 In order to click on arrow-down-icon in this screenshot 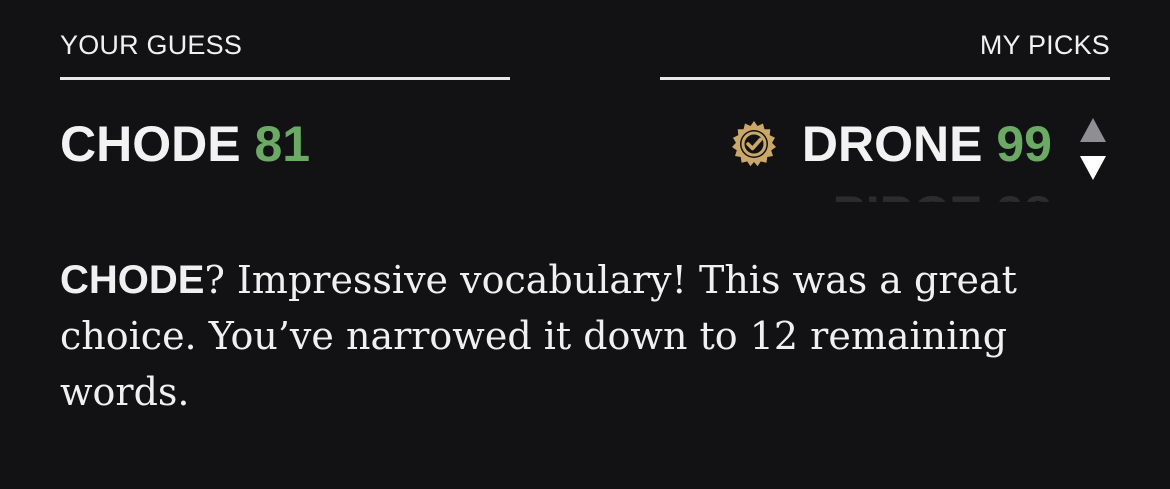, I will do `click(1093, 167)`.